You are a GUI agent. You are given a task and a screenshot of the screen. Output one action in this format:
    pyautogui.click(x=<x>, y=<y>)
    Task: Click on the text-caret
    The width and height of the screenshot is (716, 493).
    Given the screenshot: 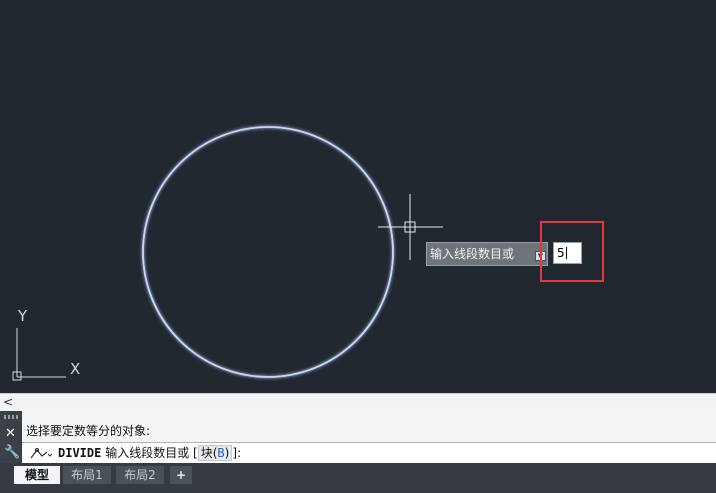 What is the action you would take?
    pyautogui.click(x=566, y=253)
    